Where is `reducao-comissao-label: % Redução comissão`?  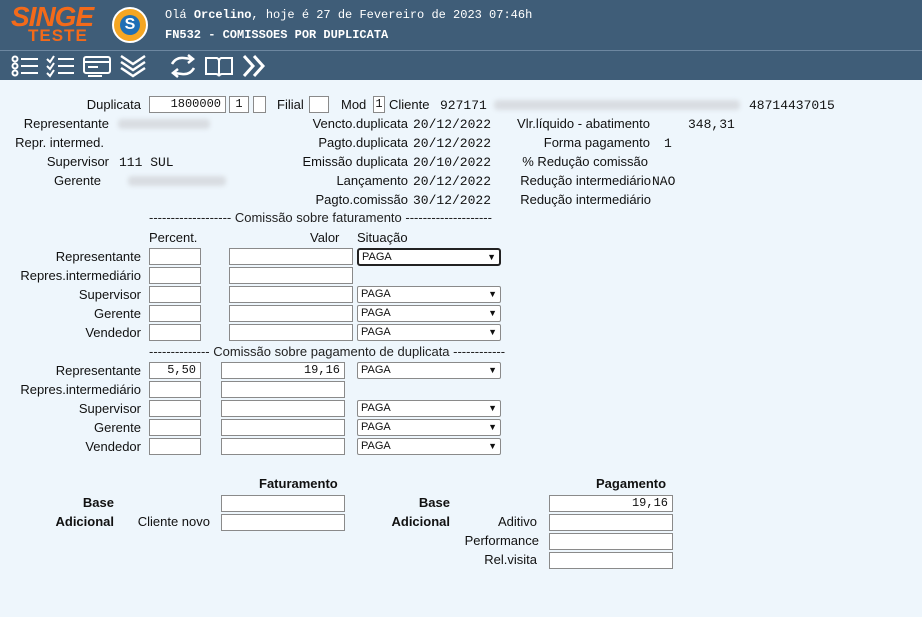 reducao-comissao-label: % Redução comissão is located at coordinates (585, 161).